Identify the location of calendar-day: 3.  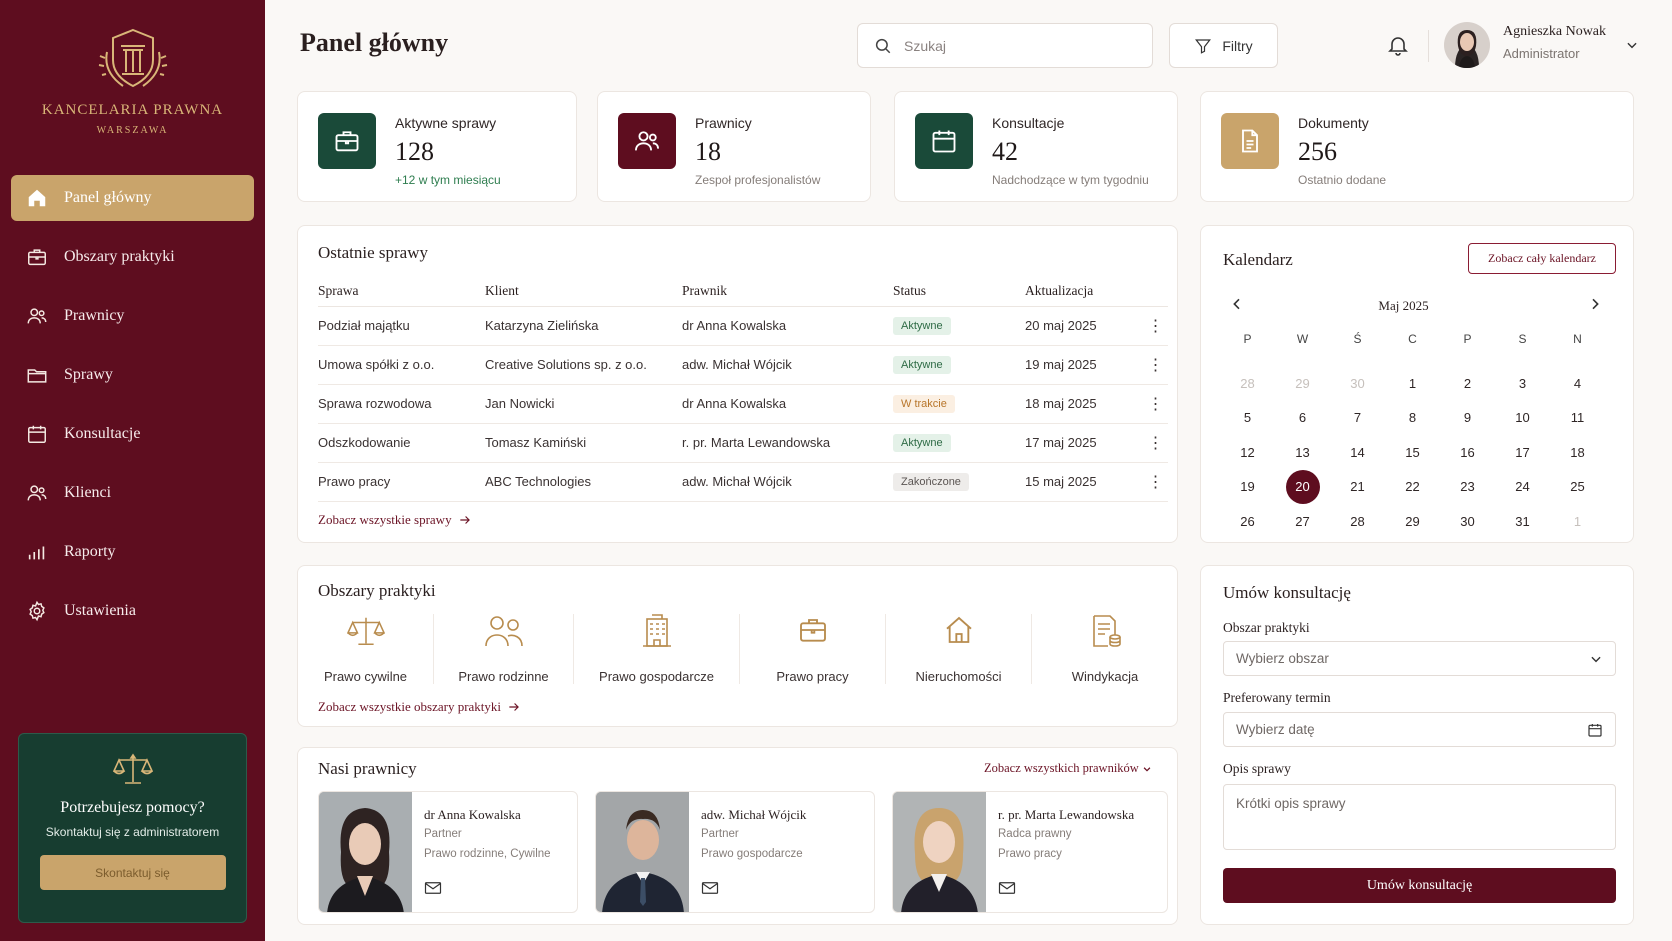
(1522, 383).